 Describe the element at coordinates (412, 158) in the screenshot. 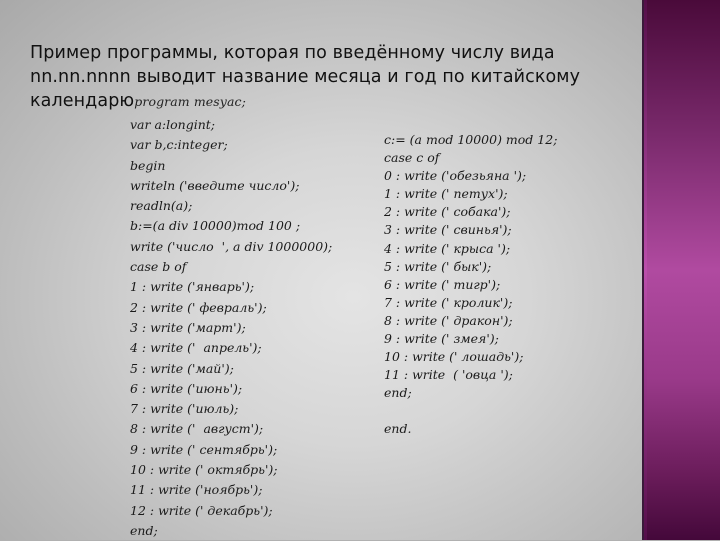

I see `code-line: case c of` at that location.